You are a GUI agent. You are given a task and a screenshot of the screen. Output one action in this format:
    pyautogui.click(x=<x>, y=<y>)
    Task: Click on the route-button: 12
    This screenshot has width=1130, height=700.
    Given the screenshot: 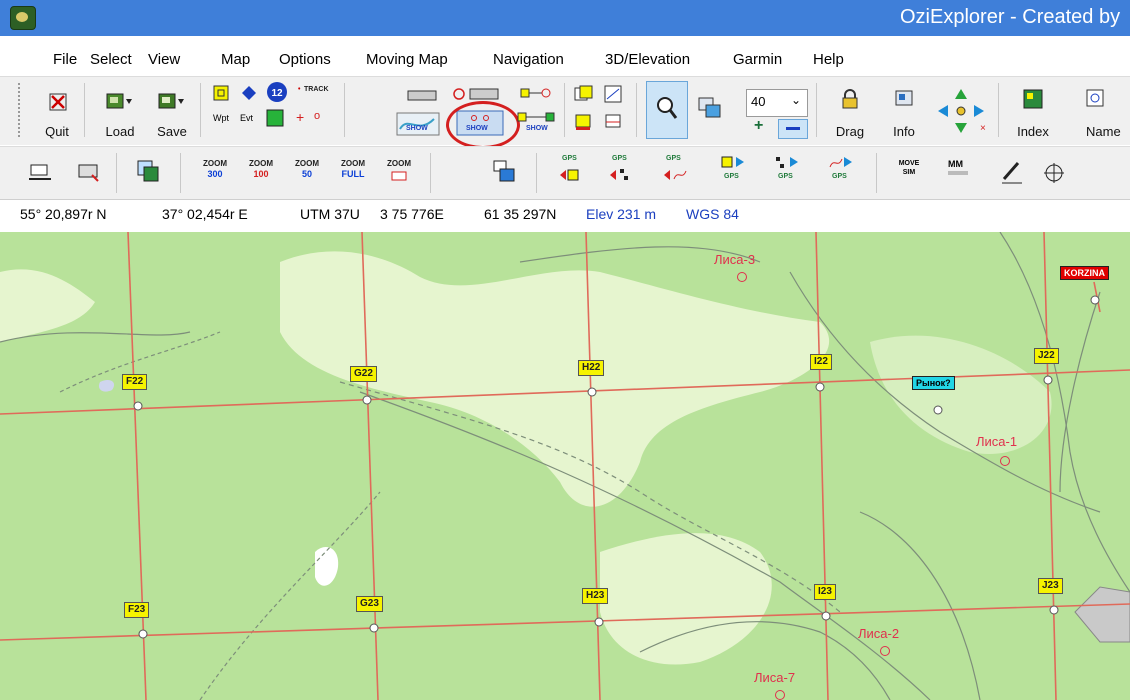 What is the action you would take?
    pyautogui.click(x=277, y=92)
    